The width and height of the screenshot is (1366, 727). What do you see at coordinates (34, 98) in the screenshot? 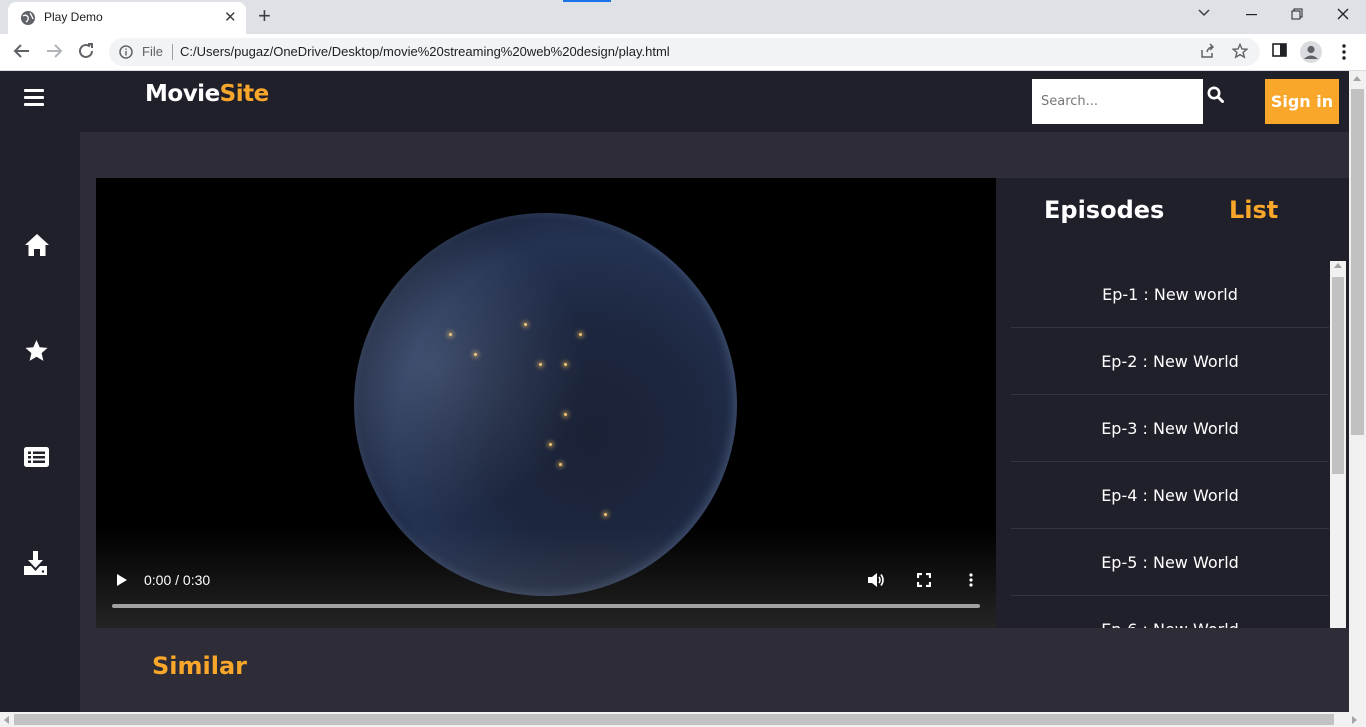
I see `hamburger-menu-icon` at bounding box center [34, 98].